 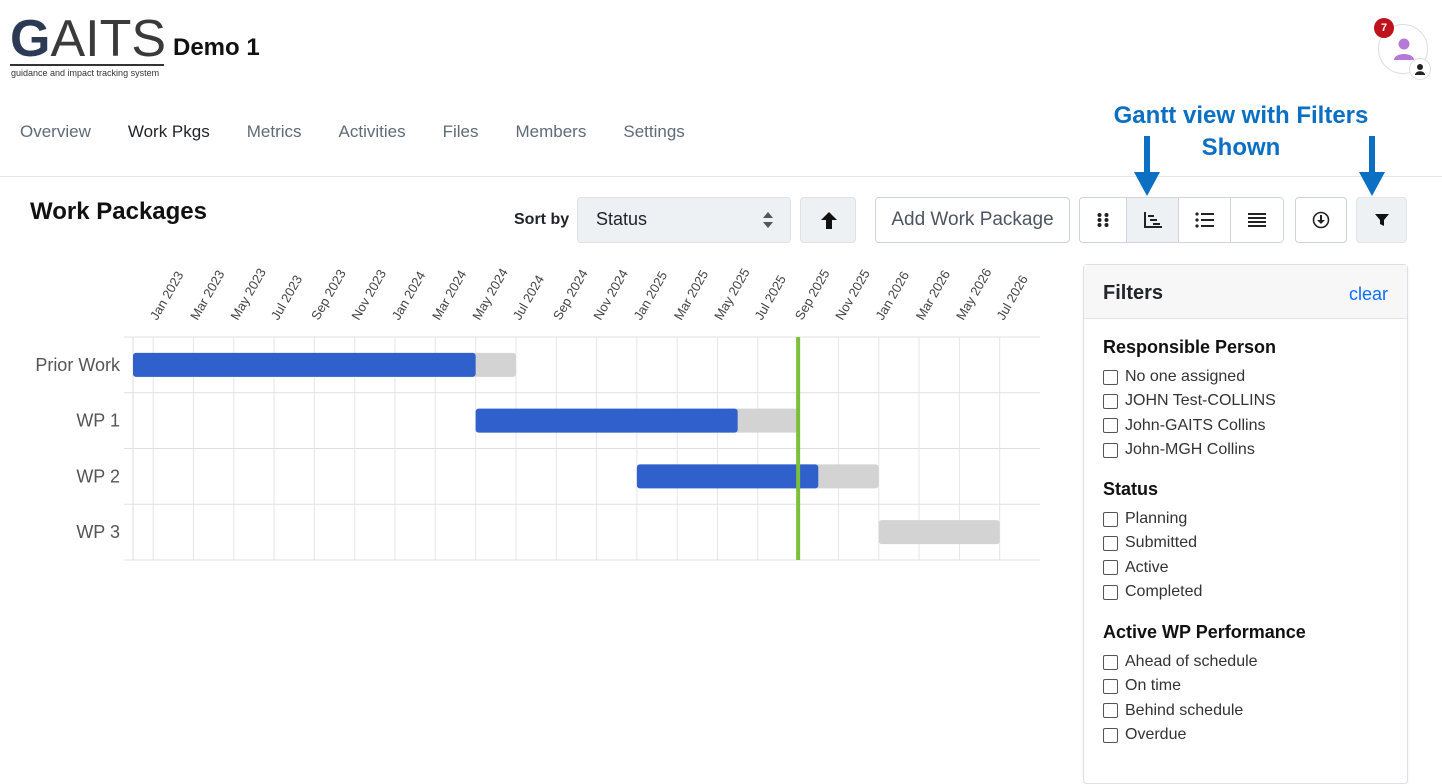 I want to click on x-tick-label: Sep 2025, so click(x=812, y=295).